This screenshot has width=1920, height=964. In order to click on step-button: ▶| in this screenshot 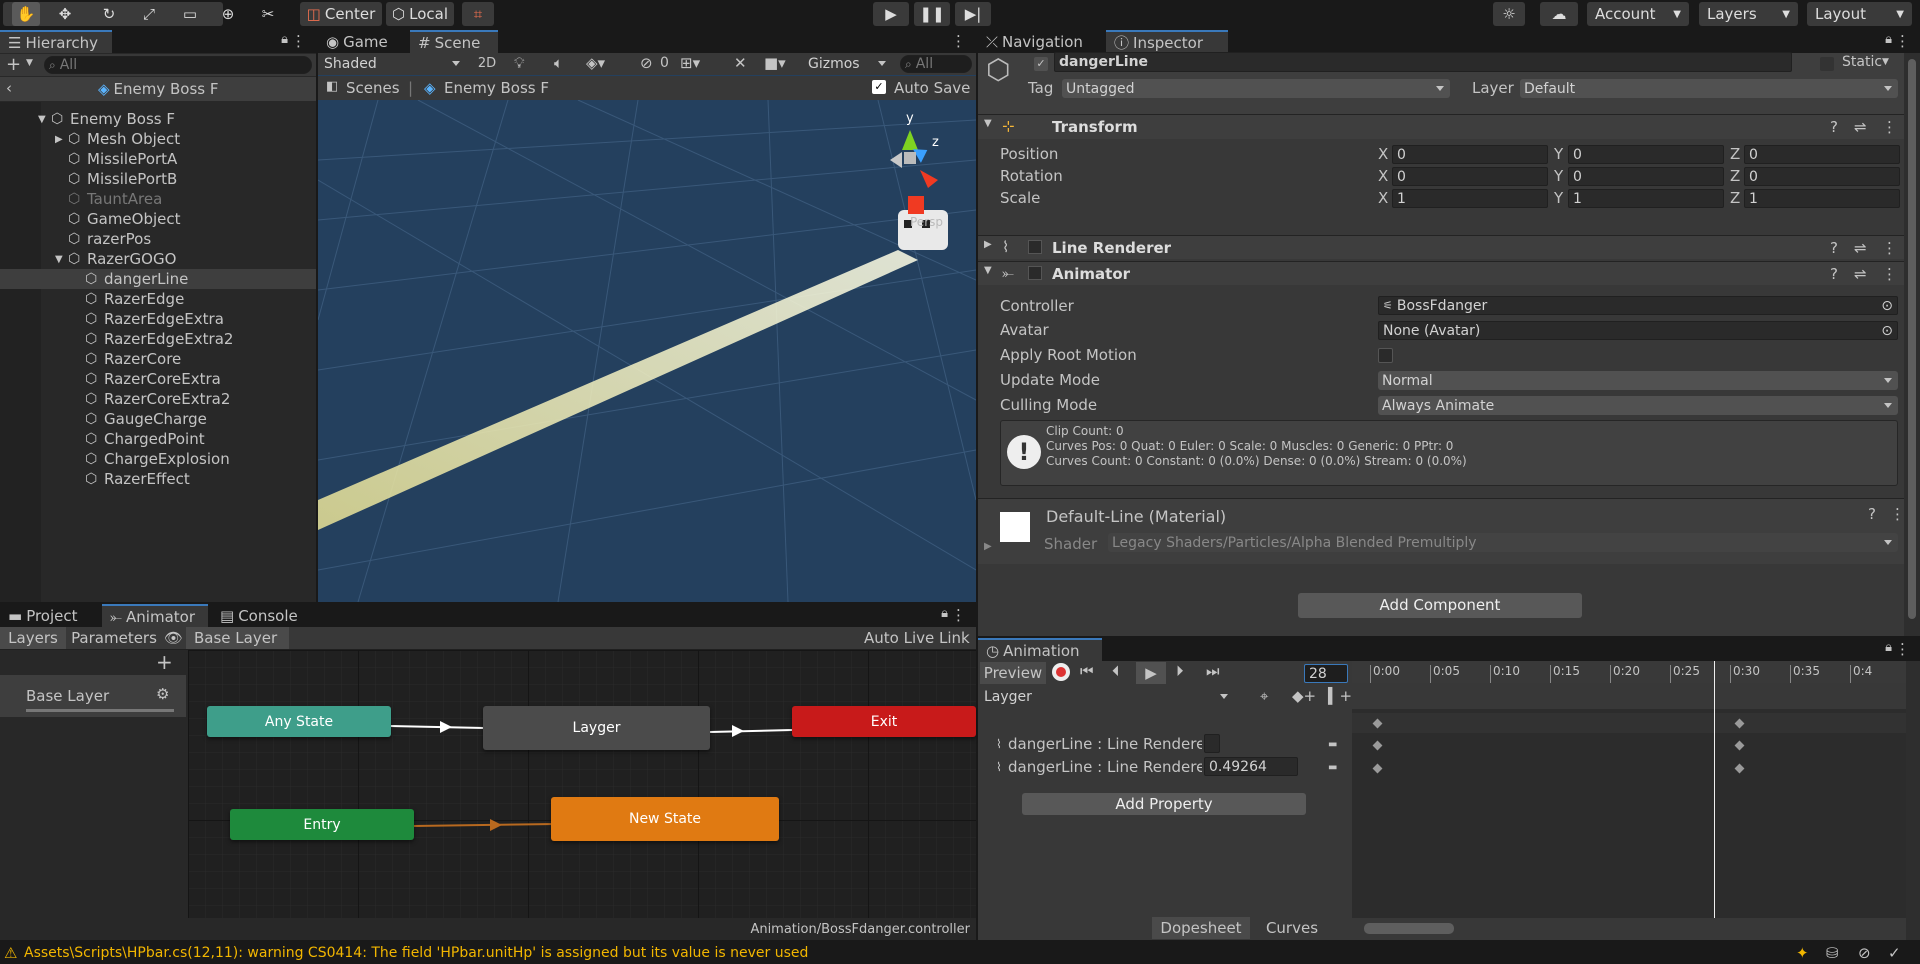, I will do `click(973, 14)`.